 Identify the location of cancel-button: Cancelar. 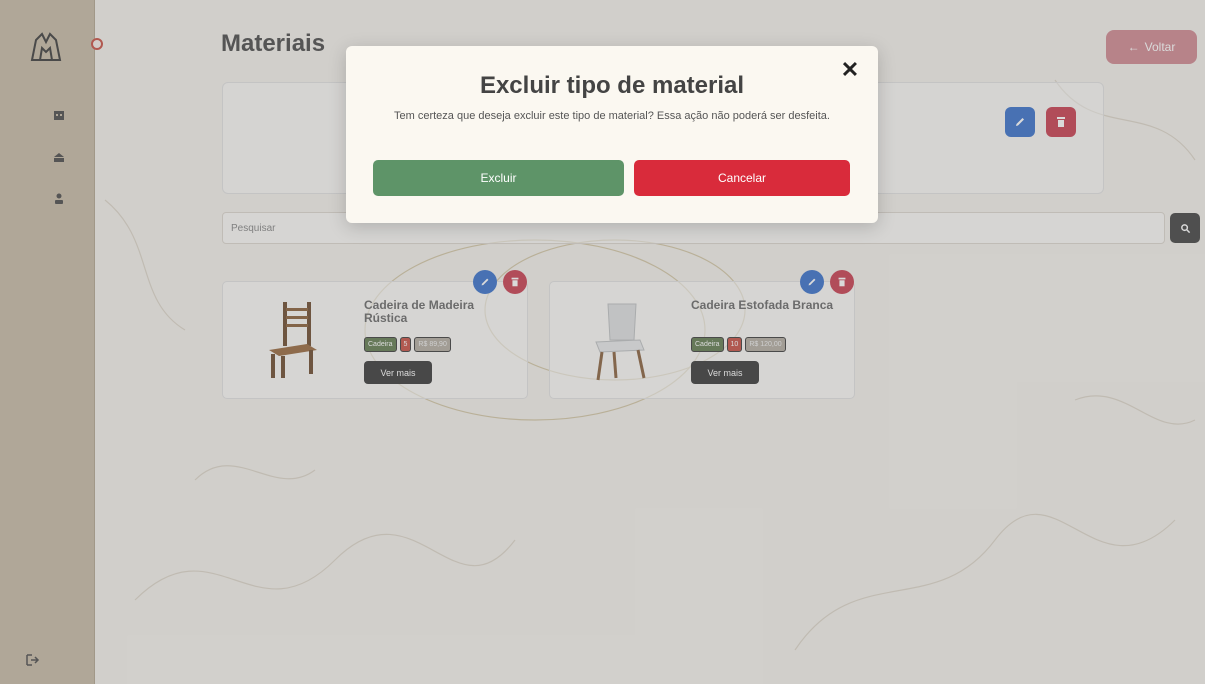
(742, 178).